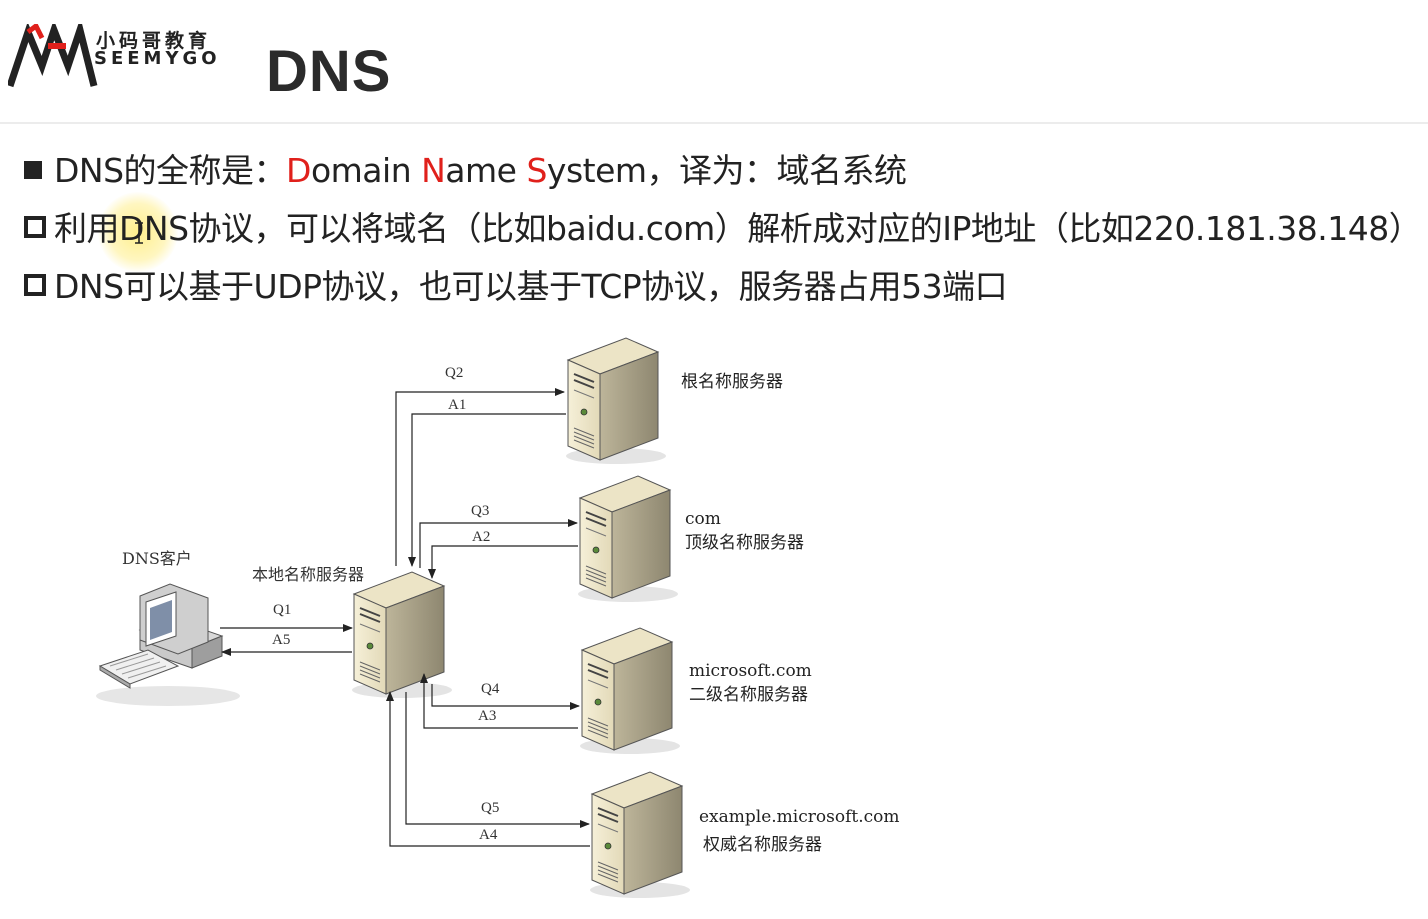 The width and height of the screenshot is (1428, 919). I want to click on label-q5: Q5, so click(490, 808).